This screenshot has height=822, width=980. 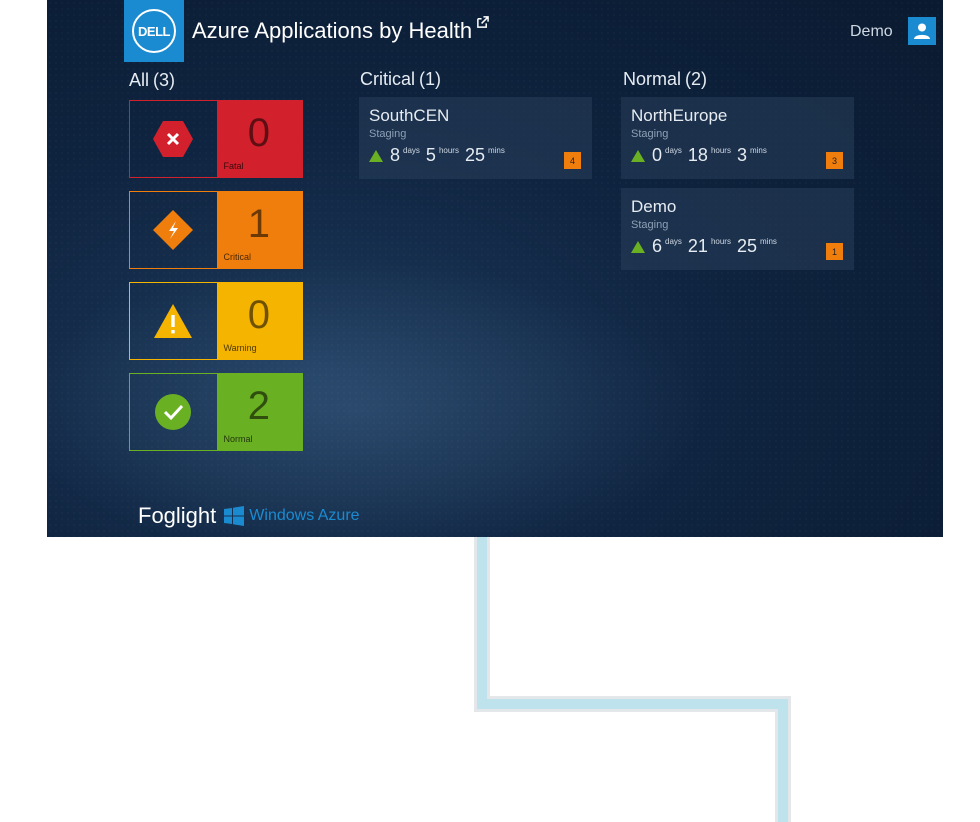 What do you see at coordinates (234, 516) in the screenshot?
I see `windows-logo-icon` at bounding box center [234, 516].